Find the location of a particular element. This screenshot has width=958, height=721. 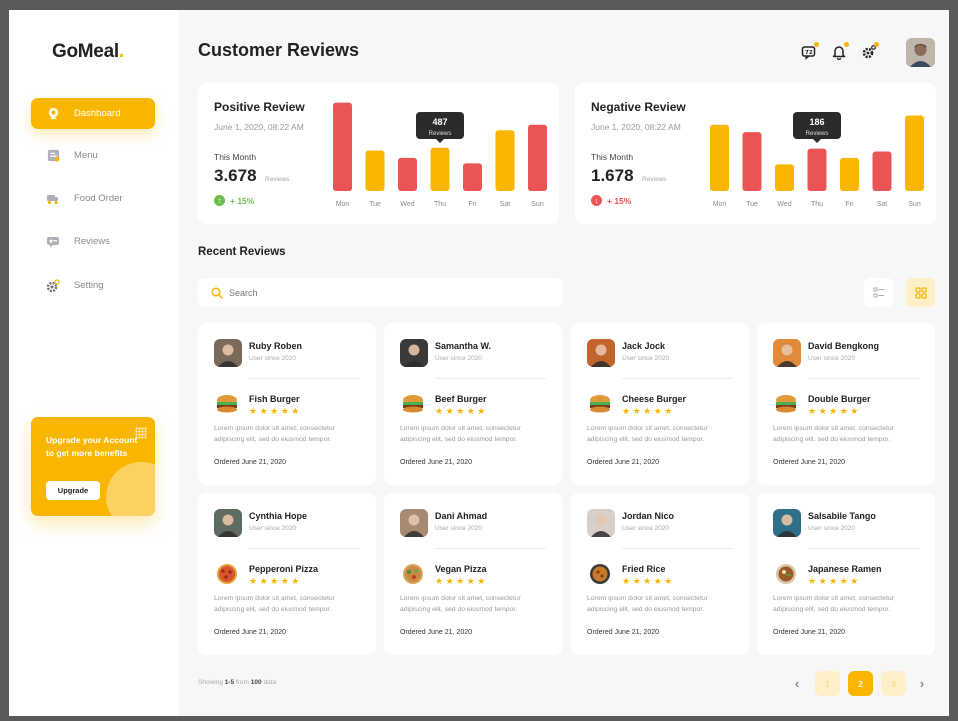

sidebar-item-label: Reviews is located at coordinates (92, 241).